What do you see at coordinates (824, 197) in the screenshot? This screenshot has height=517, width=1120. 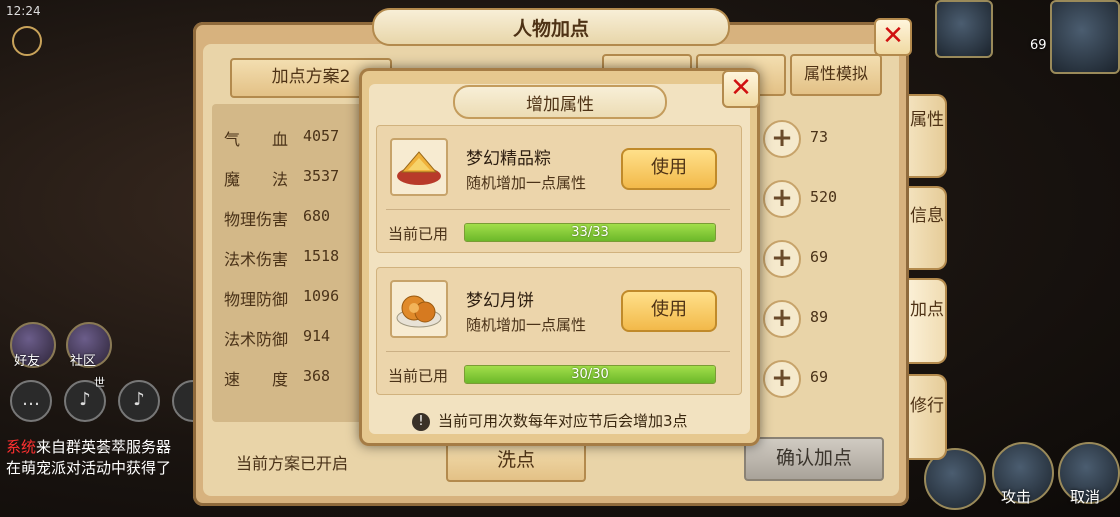 I see `point-value: 520` at bounding box center [824, 197].